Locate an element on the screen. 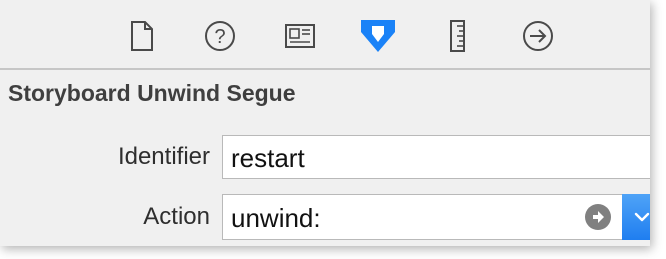 This screenshot has height=259, width=666. identifier-value: restart is located at coordinates (268, 158).